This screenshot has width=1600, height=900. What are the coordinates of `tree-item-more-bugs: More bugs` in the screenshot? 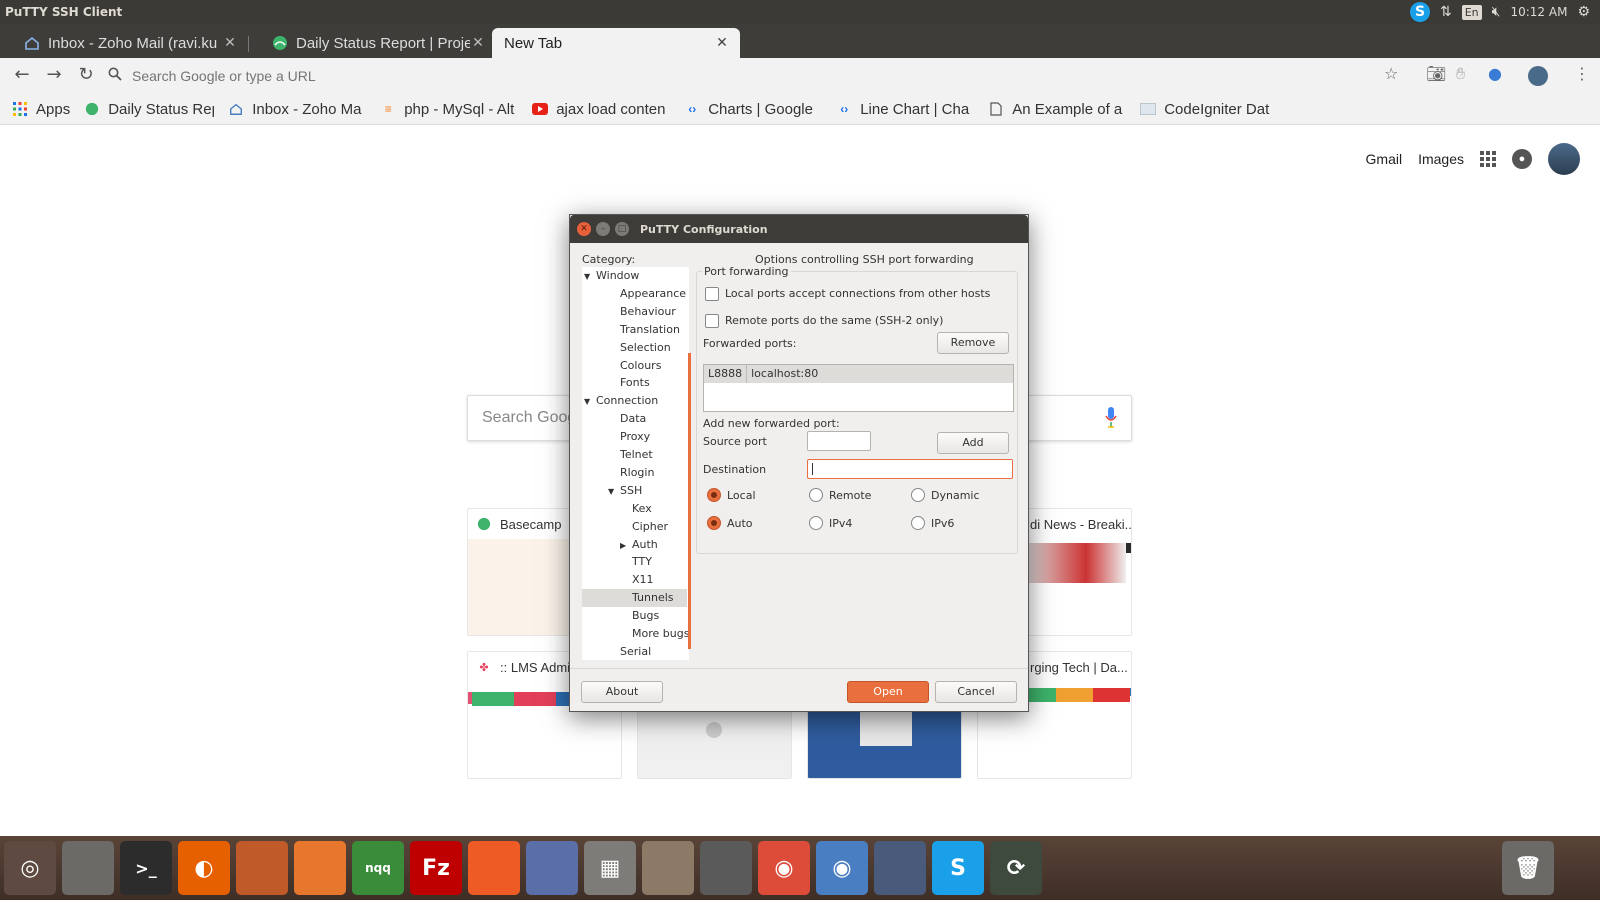 It's located at (635, 634).